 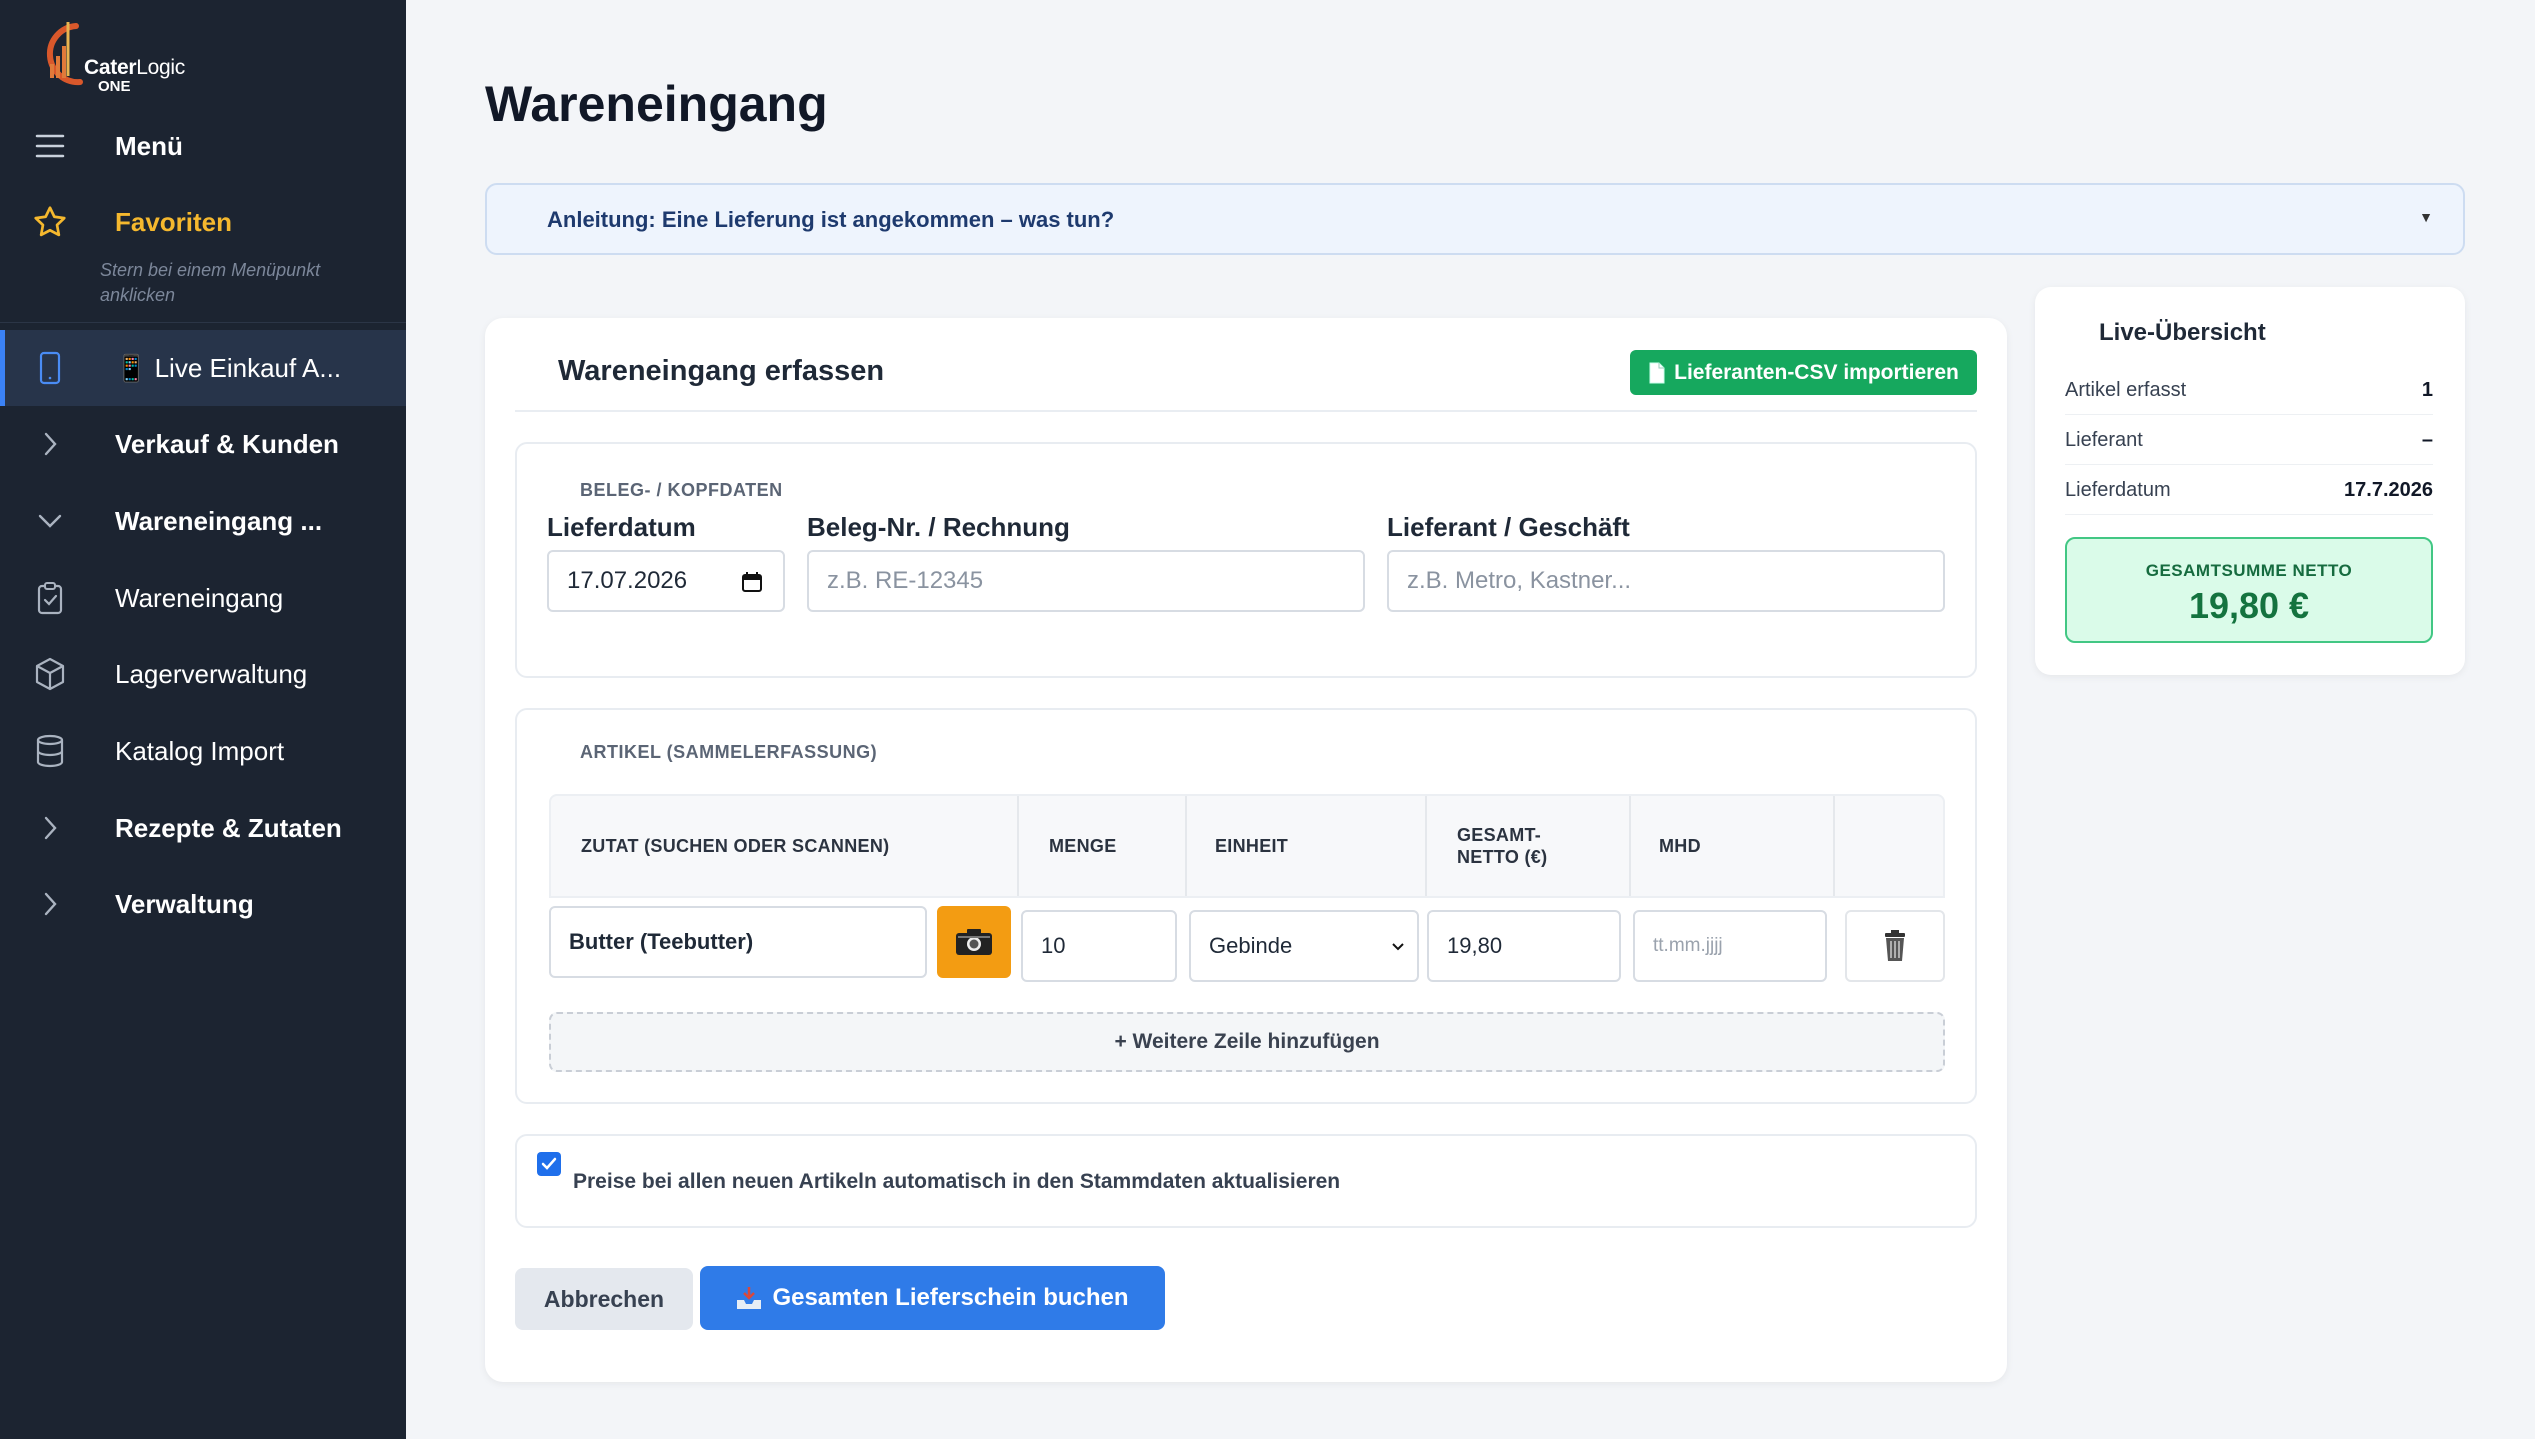 What do you see at coordinates (1502, 846) in the screenshot?
I see `column-header-net-total: GESAMT- NETTO (€)` at bounding box center [1502, 846].